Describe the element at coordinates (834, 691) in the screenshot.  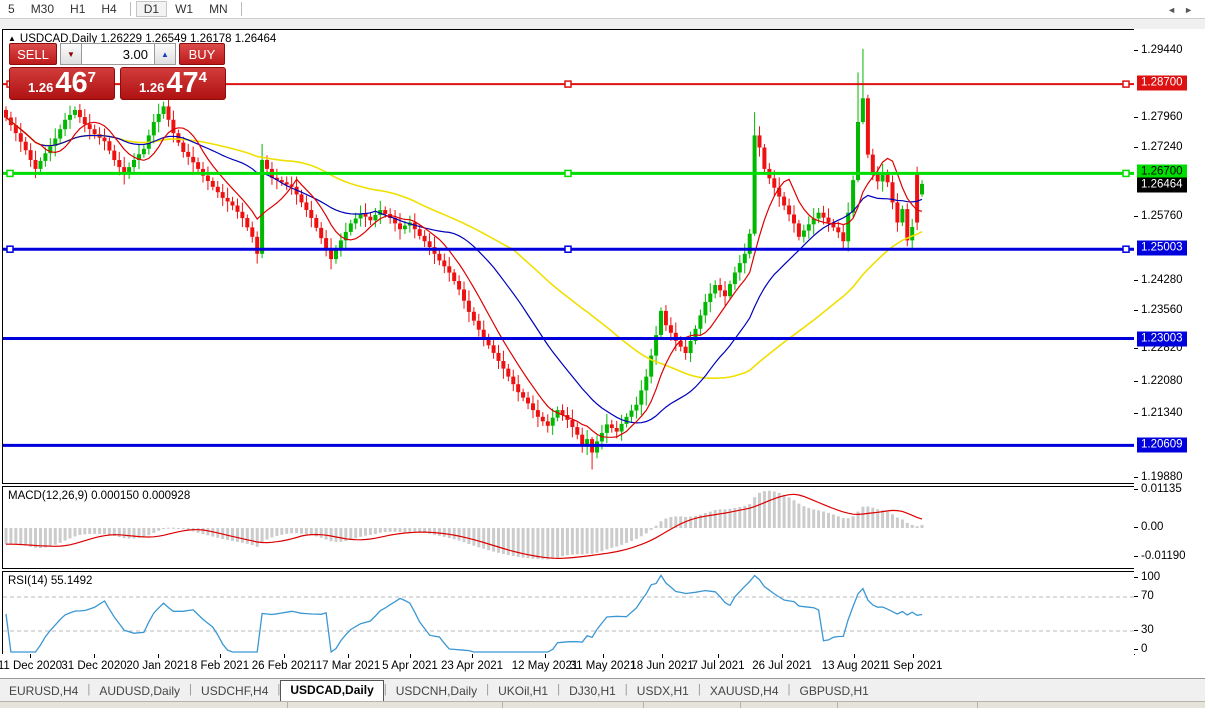
I see `tab-gbpusd-h1: GBPUSD,H1` at that location.